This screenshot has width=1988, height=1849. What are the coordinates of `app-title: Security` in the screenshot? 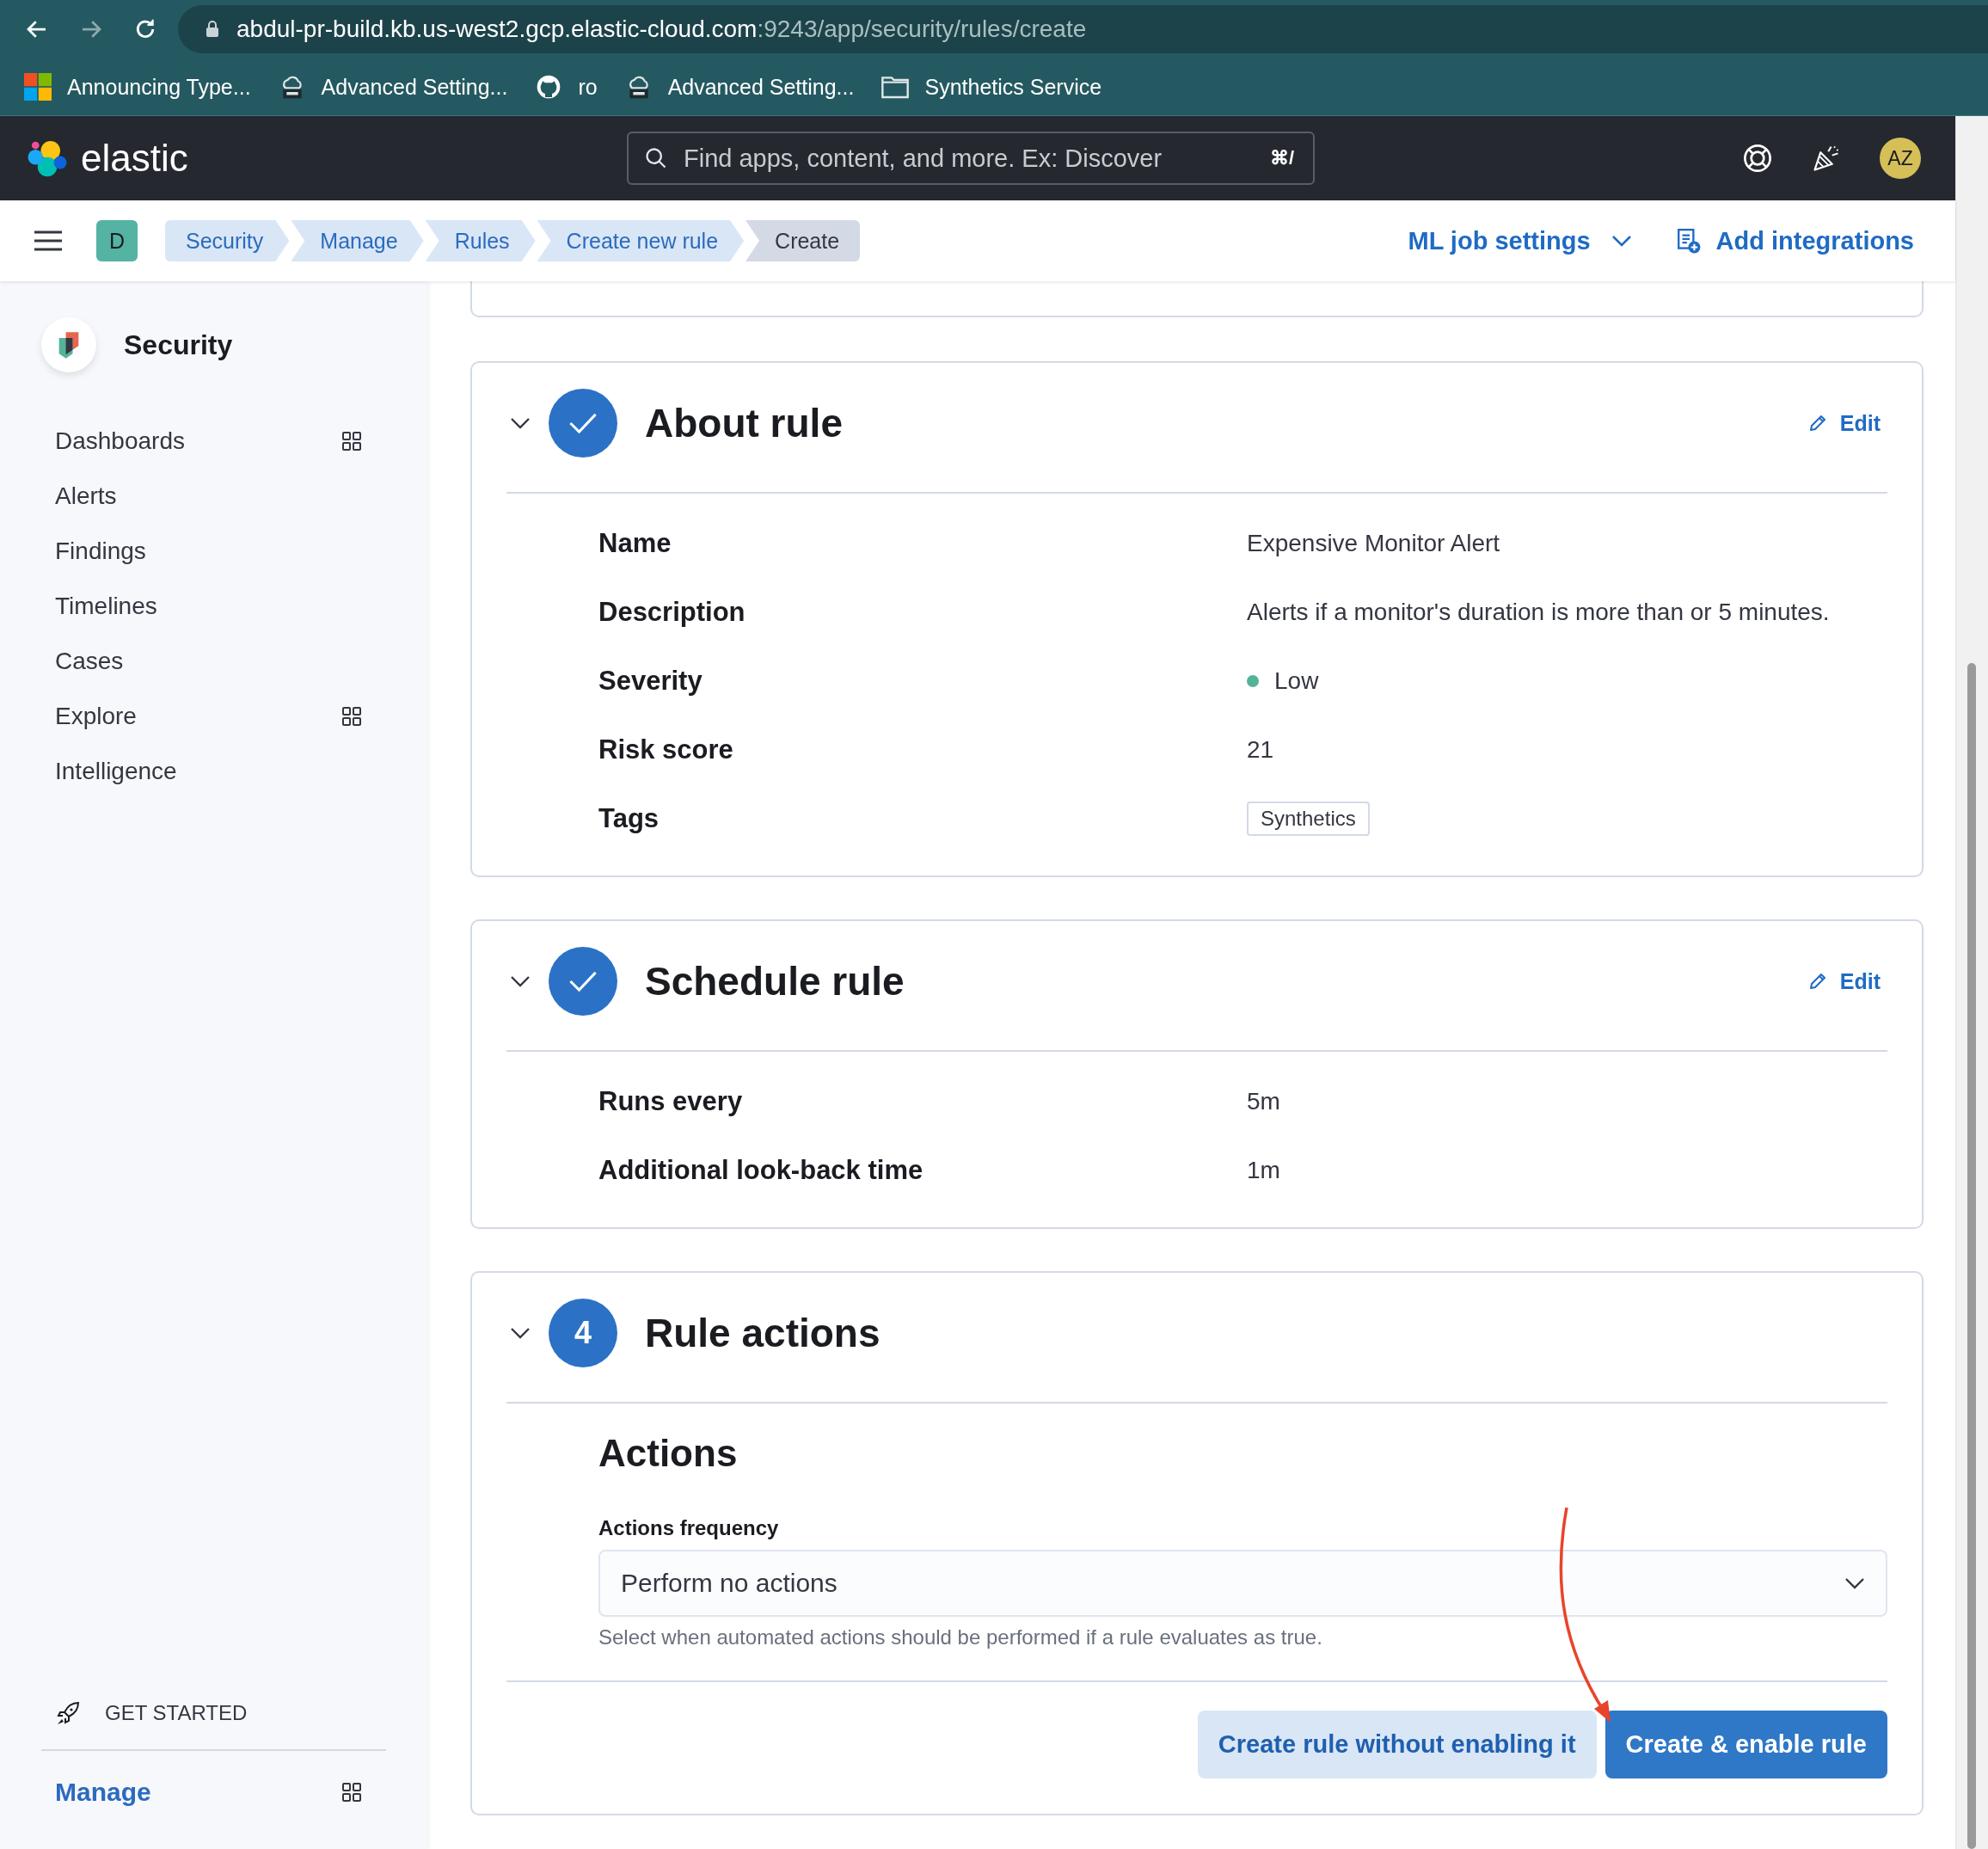 It's located at (178, 345).